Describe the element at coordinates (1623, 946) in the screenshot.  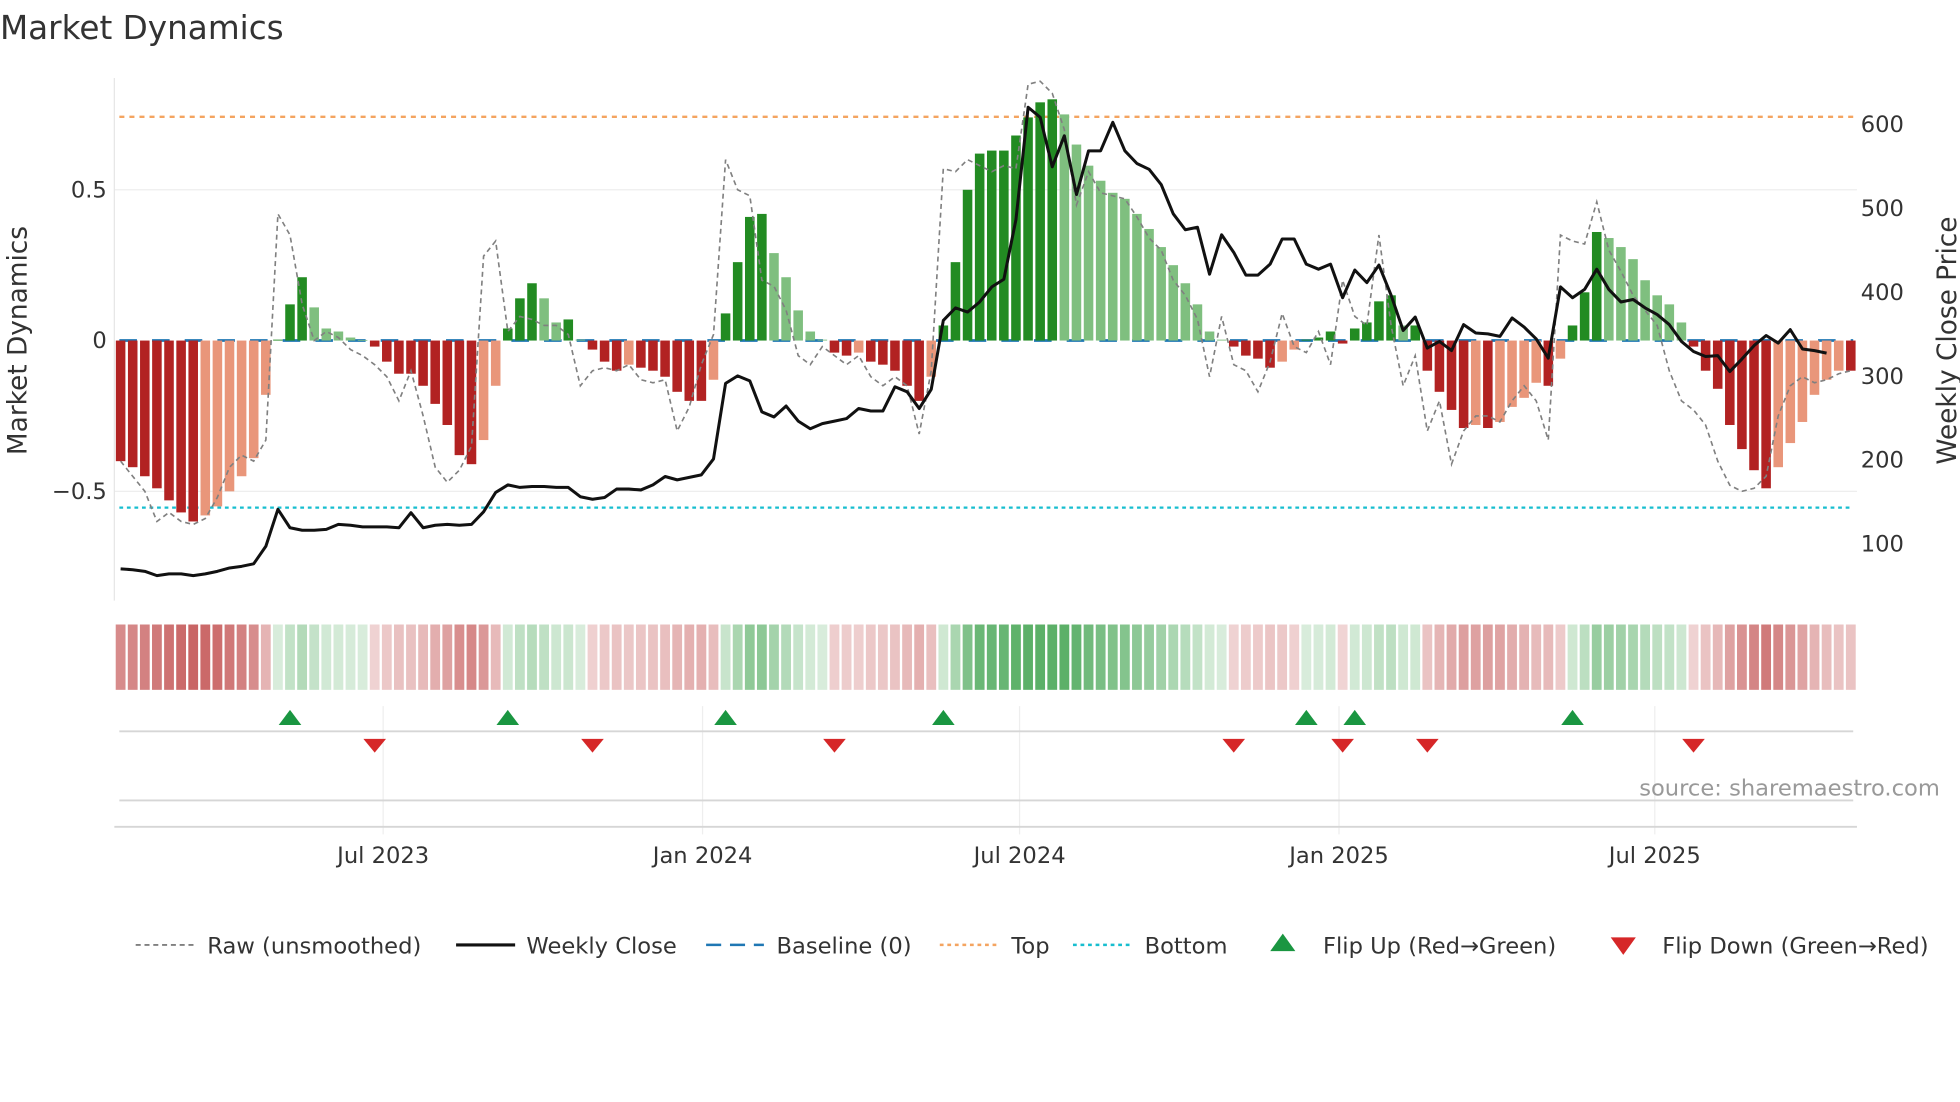
I see `flip-down-icon` at that location.